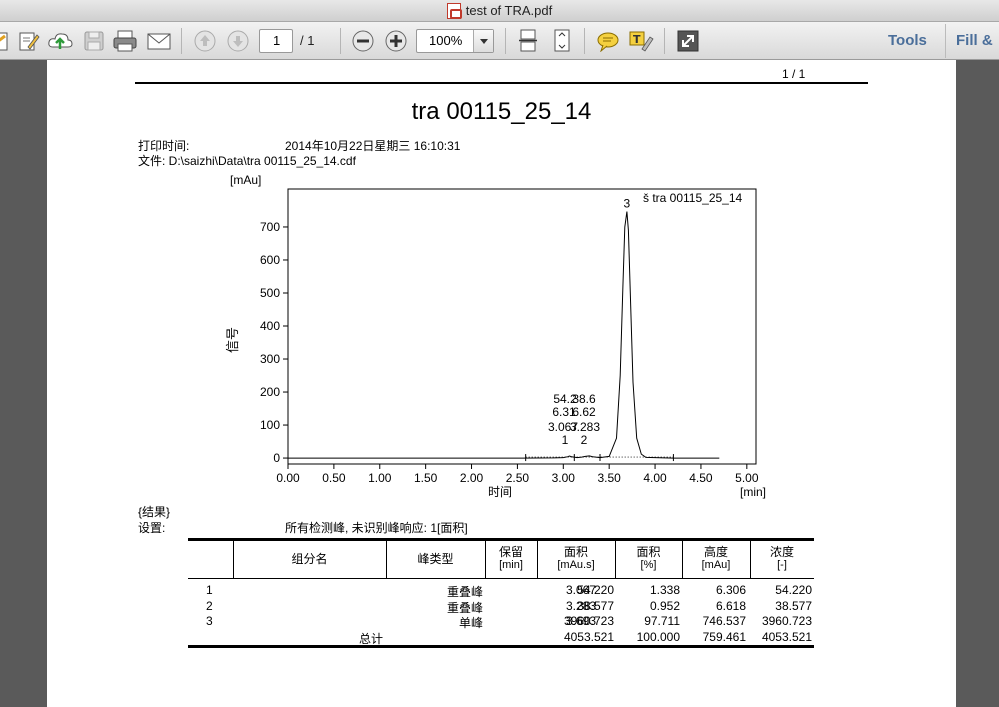 Image resolution: width=999 pixels, height=707 pixels. I want to click on y-tick-label: 100, so click(270, 425).